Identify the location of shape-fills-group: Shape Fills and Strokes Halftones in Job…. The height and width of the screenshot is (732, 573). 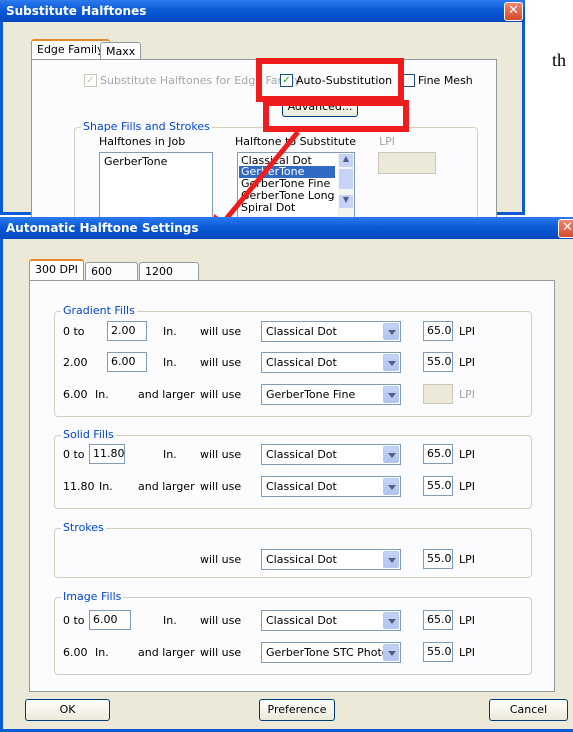
(276, 173).